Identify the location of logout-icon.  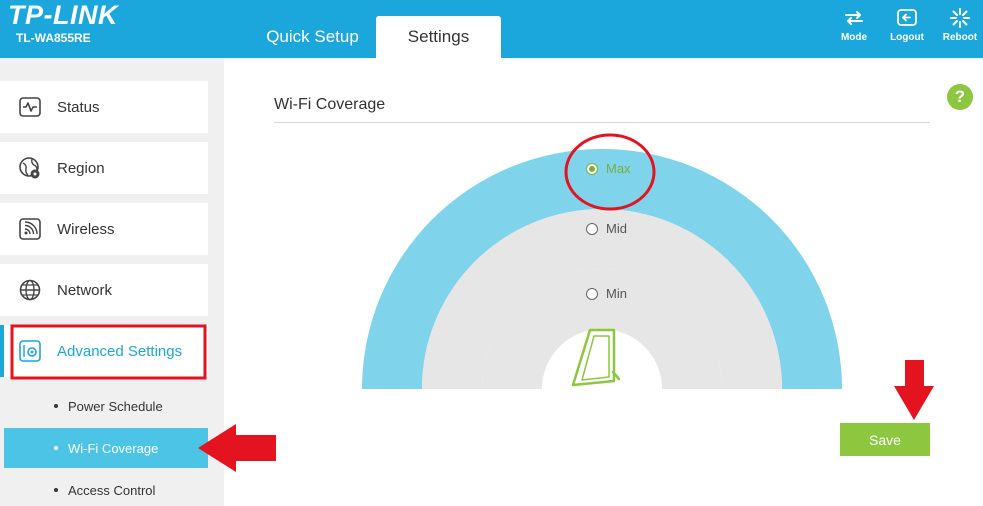
(907, 17).